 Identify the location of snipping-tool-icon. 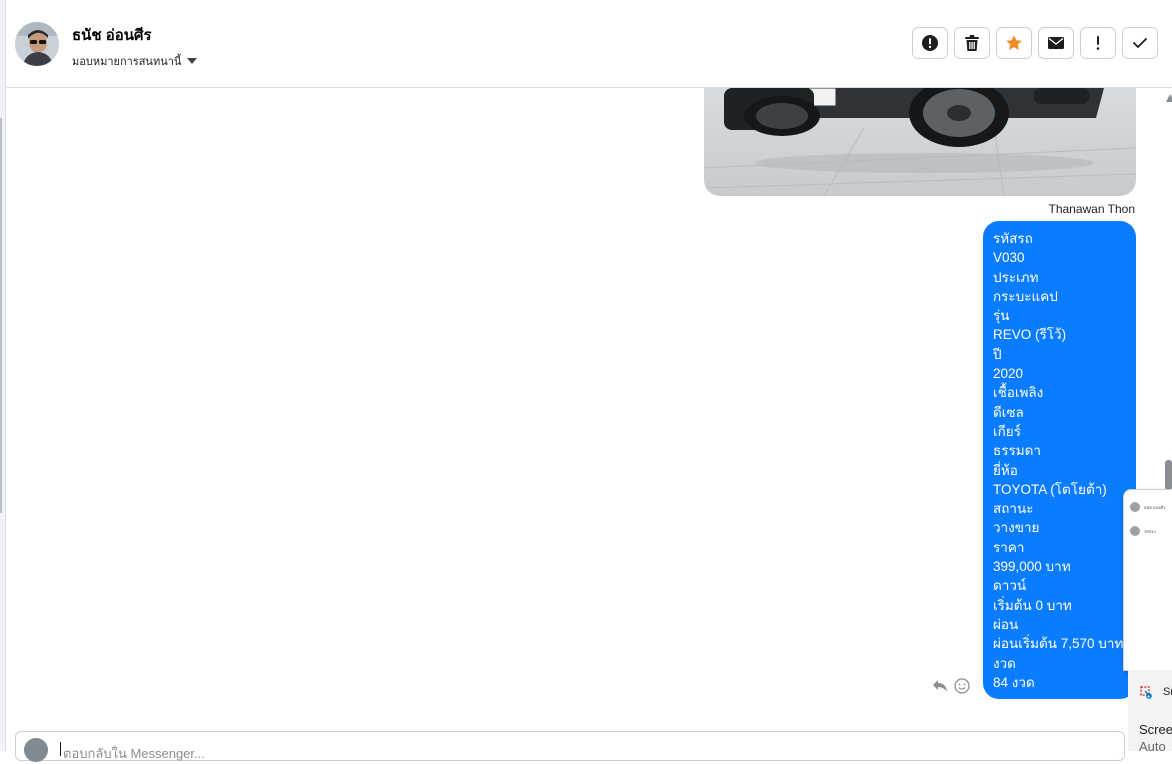
(1146, 692).